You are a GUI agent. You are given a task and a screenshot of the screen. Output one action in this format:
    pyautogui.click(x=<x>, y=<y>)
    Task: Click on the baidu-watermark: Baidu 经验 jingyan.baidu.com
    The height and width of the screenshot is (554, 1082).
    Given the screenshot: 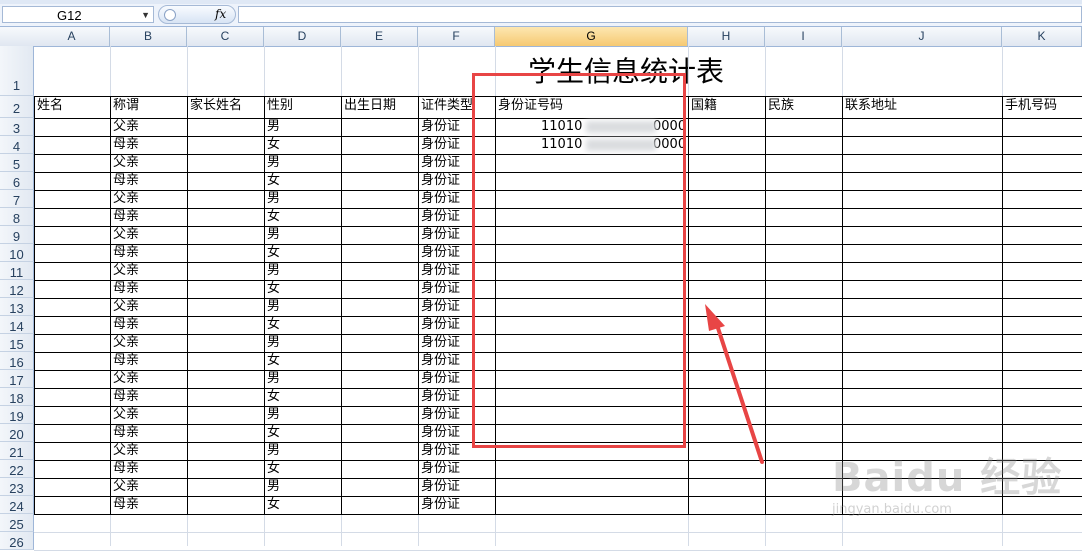 What is the action you would take?
    pyautogui.click(x=952, y=486)
    